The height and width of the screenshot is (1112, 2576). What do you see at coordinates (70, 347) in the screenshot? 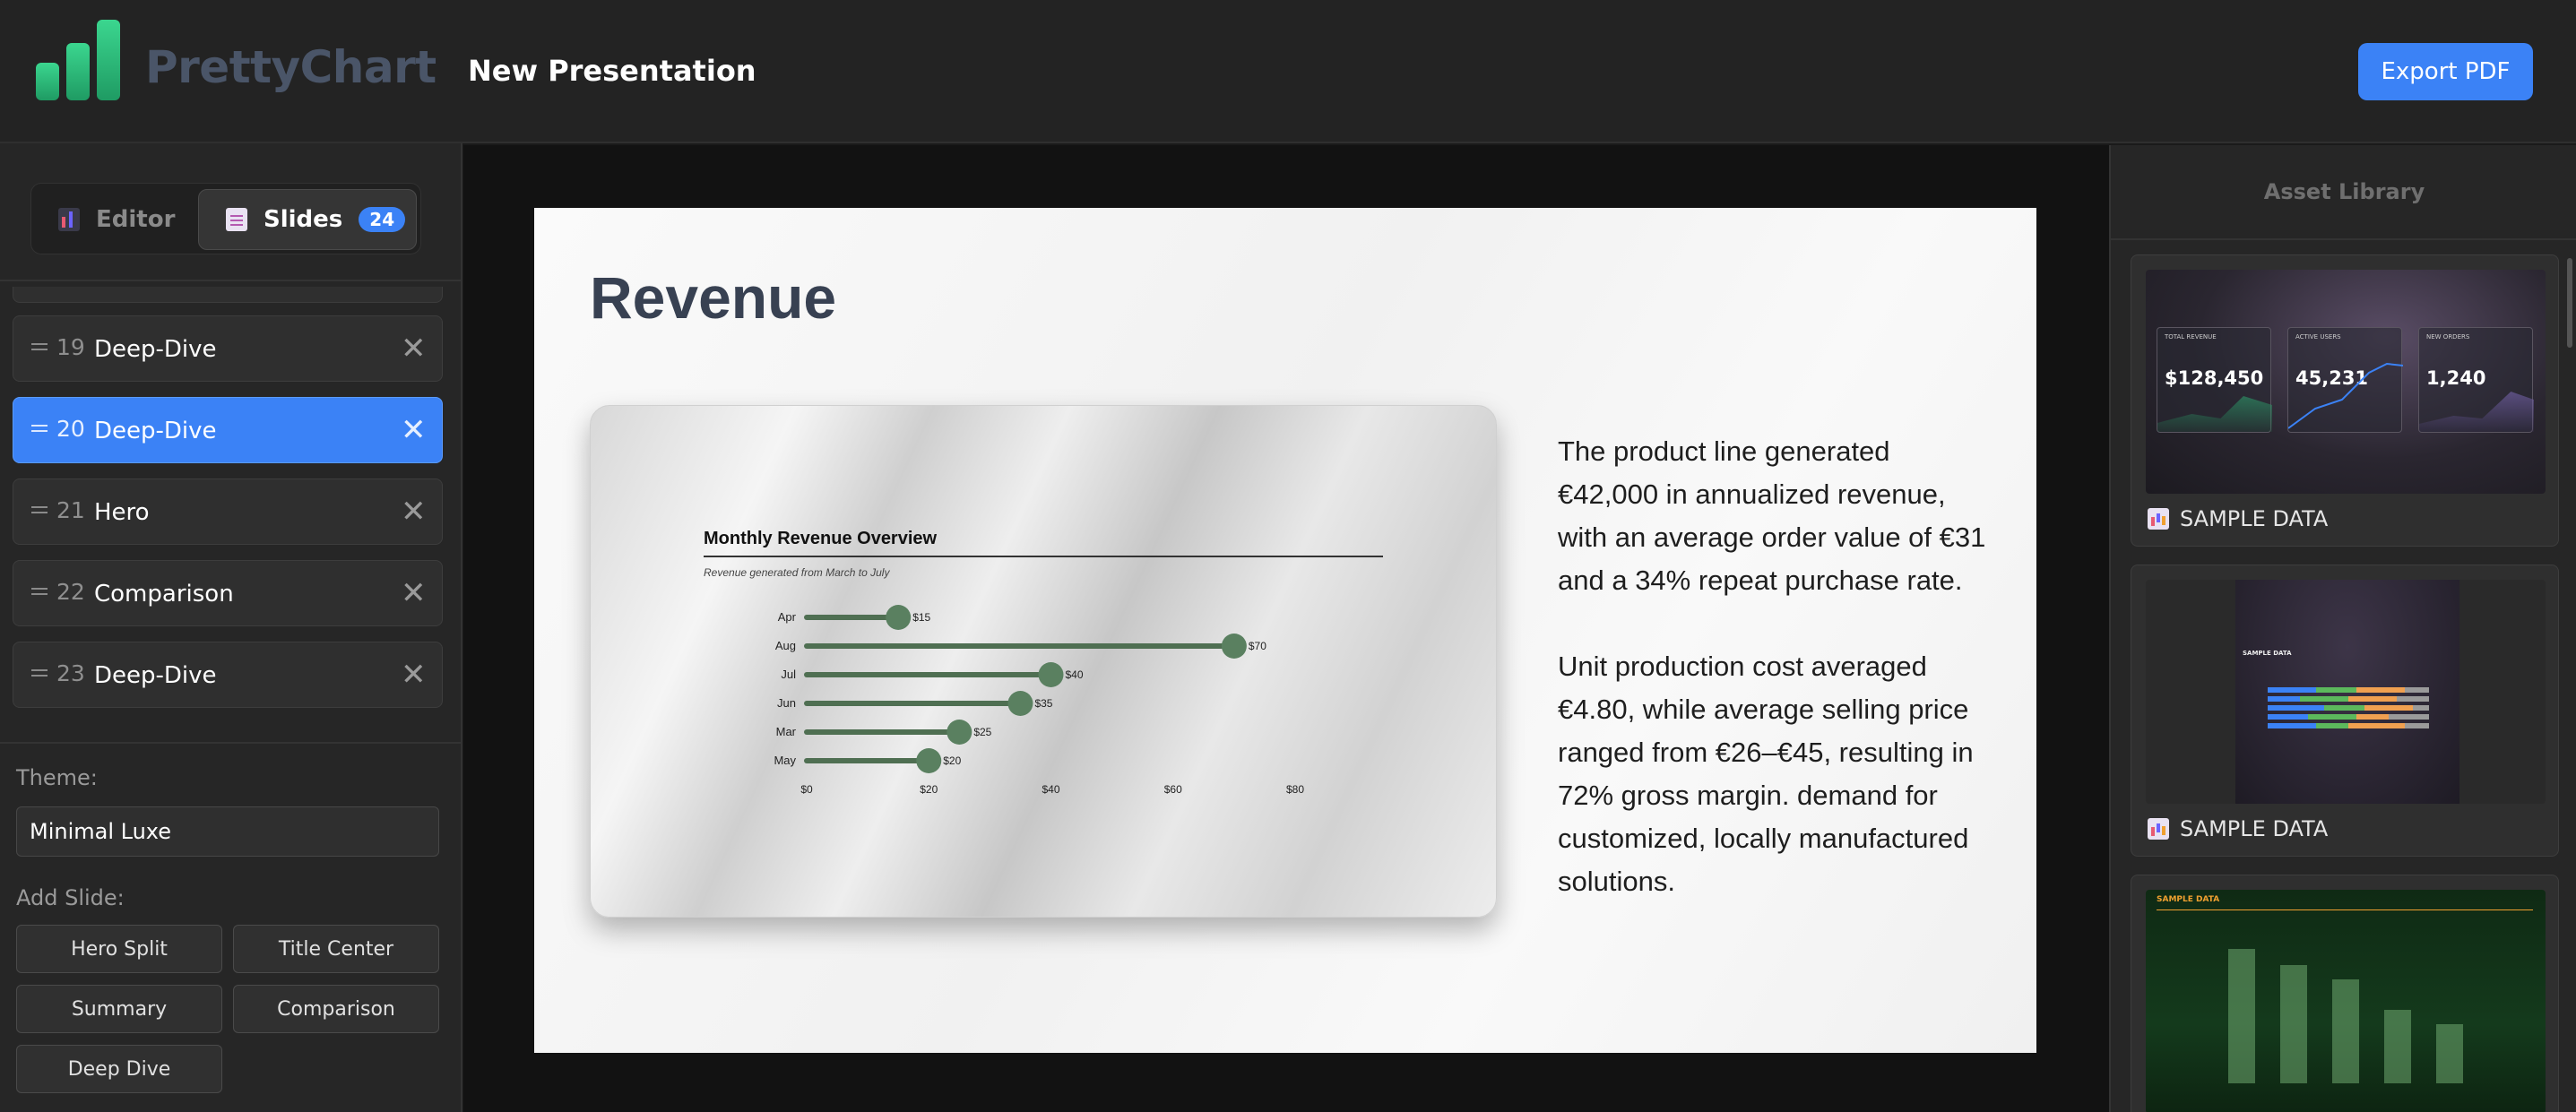
I see `slide-number: 19` at bounding box center [70, 347].